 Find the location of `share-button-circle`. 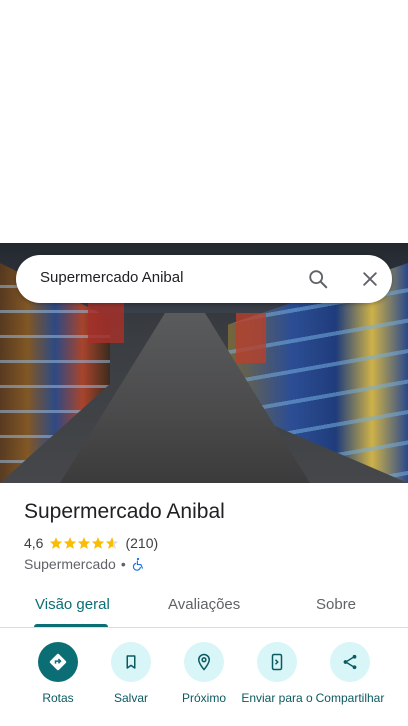

share-button-circle is located at coordinates (350, 662).